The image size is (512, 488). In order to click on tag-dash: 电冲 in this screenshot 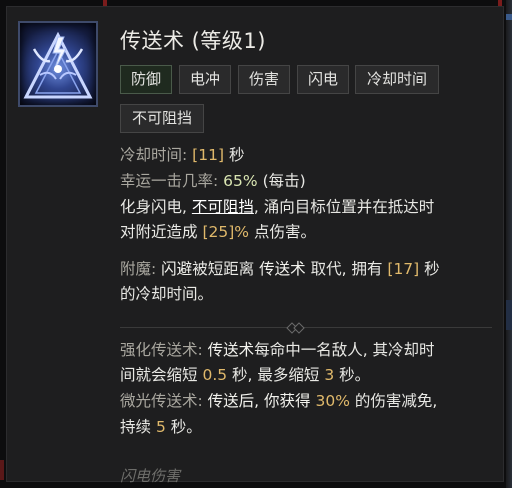, I will do `click(205, 79)`.